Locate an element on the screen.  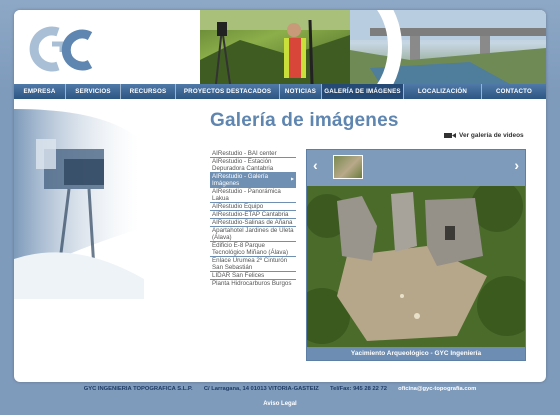
video-gallery-label: Ver galería de videos is located at coordinates (491, 135).